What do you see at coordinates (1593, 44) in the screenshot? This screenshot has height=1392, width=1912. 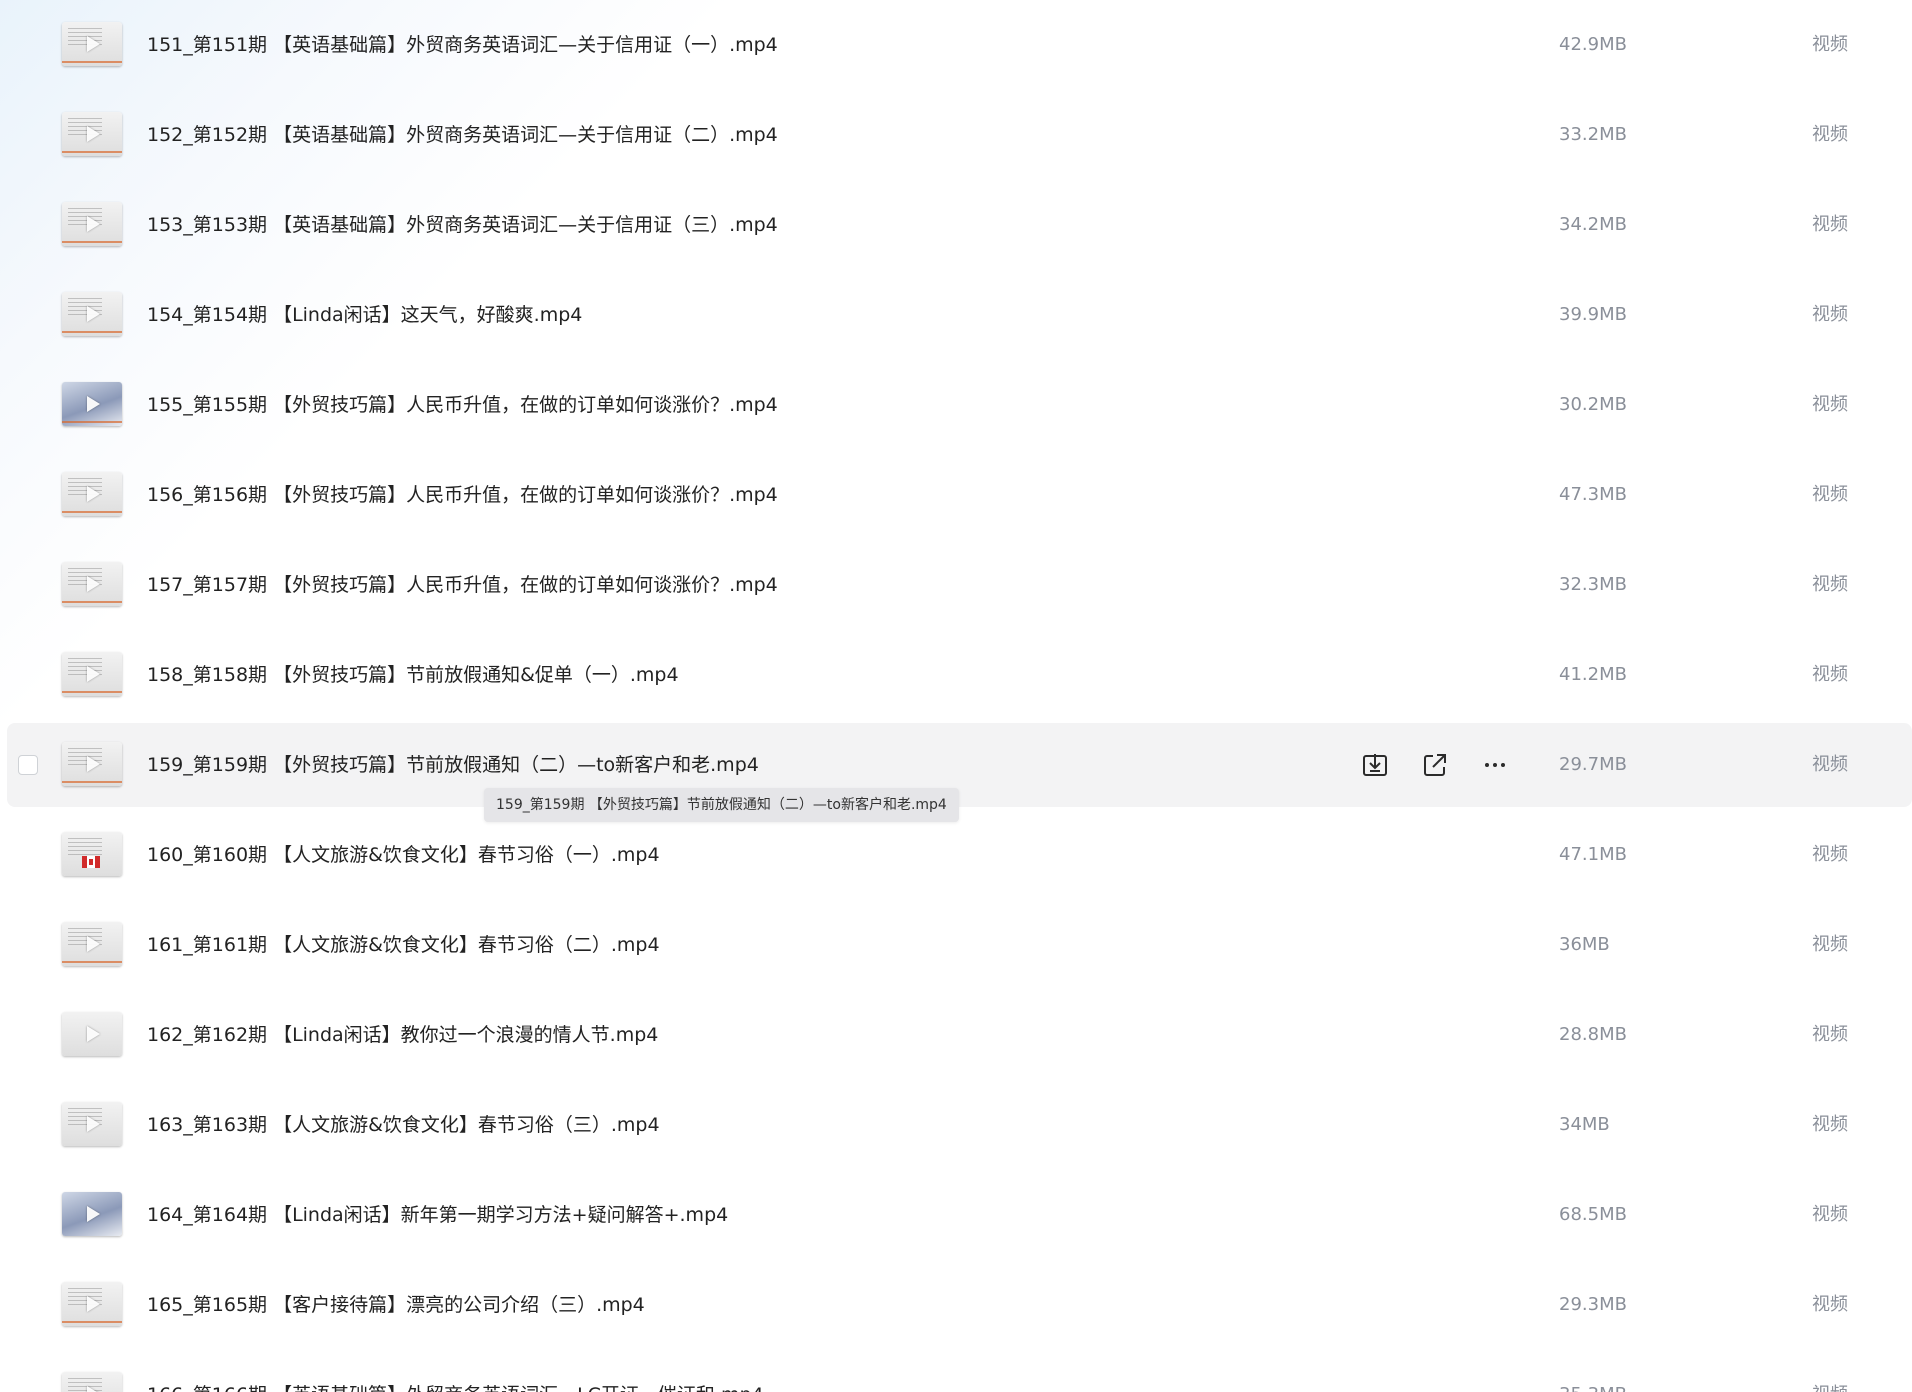 I see `file-size: 42.9MB` at bounding box center [1593, 44].